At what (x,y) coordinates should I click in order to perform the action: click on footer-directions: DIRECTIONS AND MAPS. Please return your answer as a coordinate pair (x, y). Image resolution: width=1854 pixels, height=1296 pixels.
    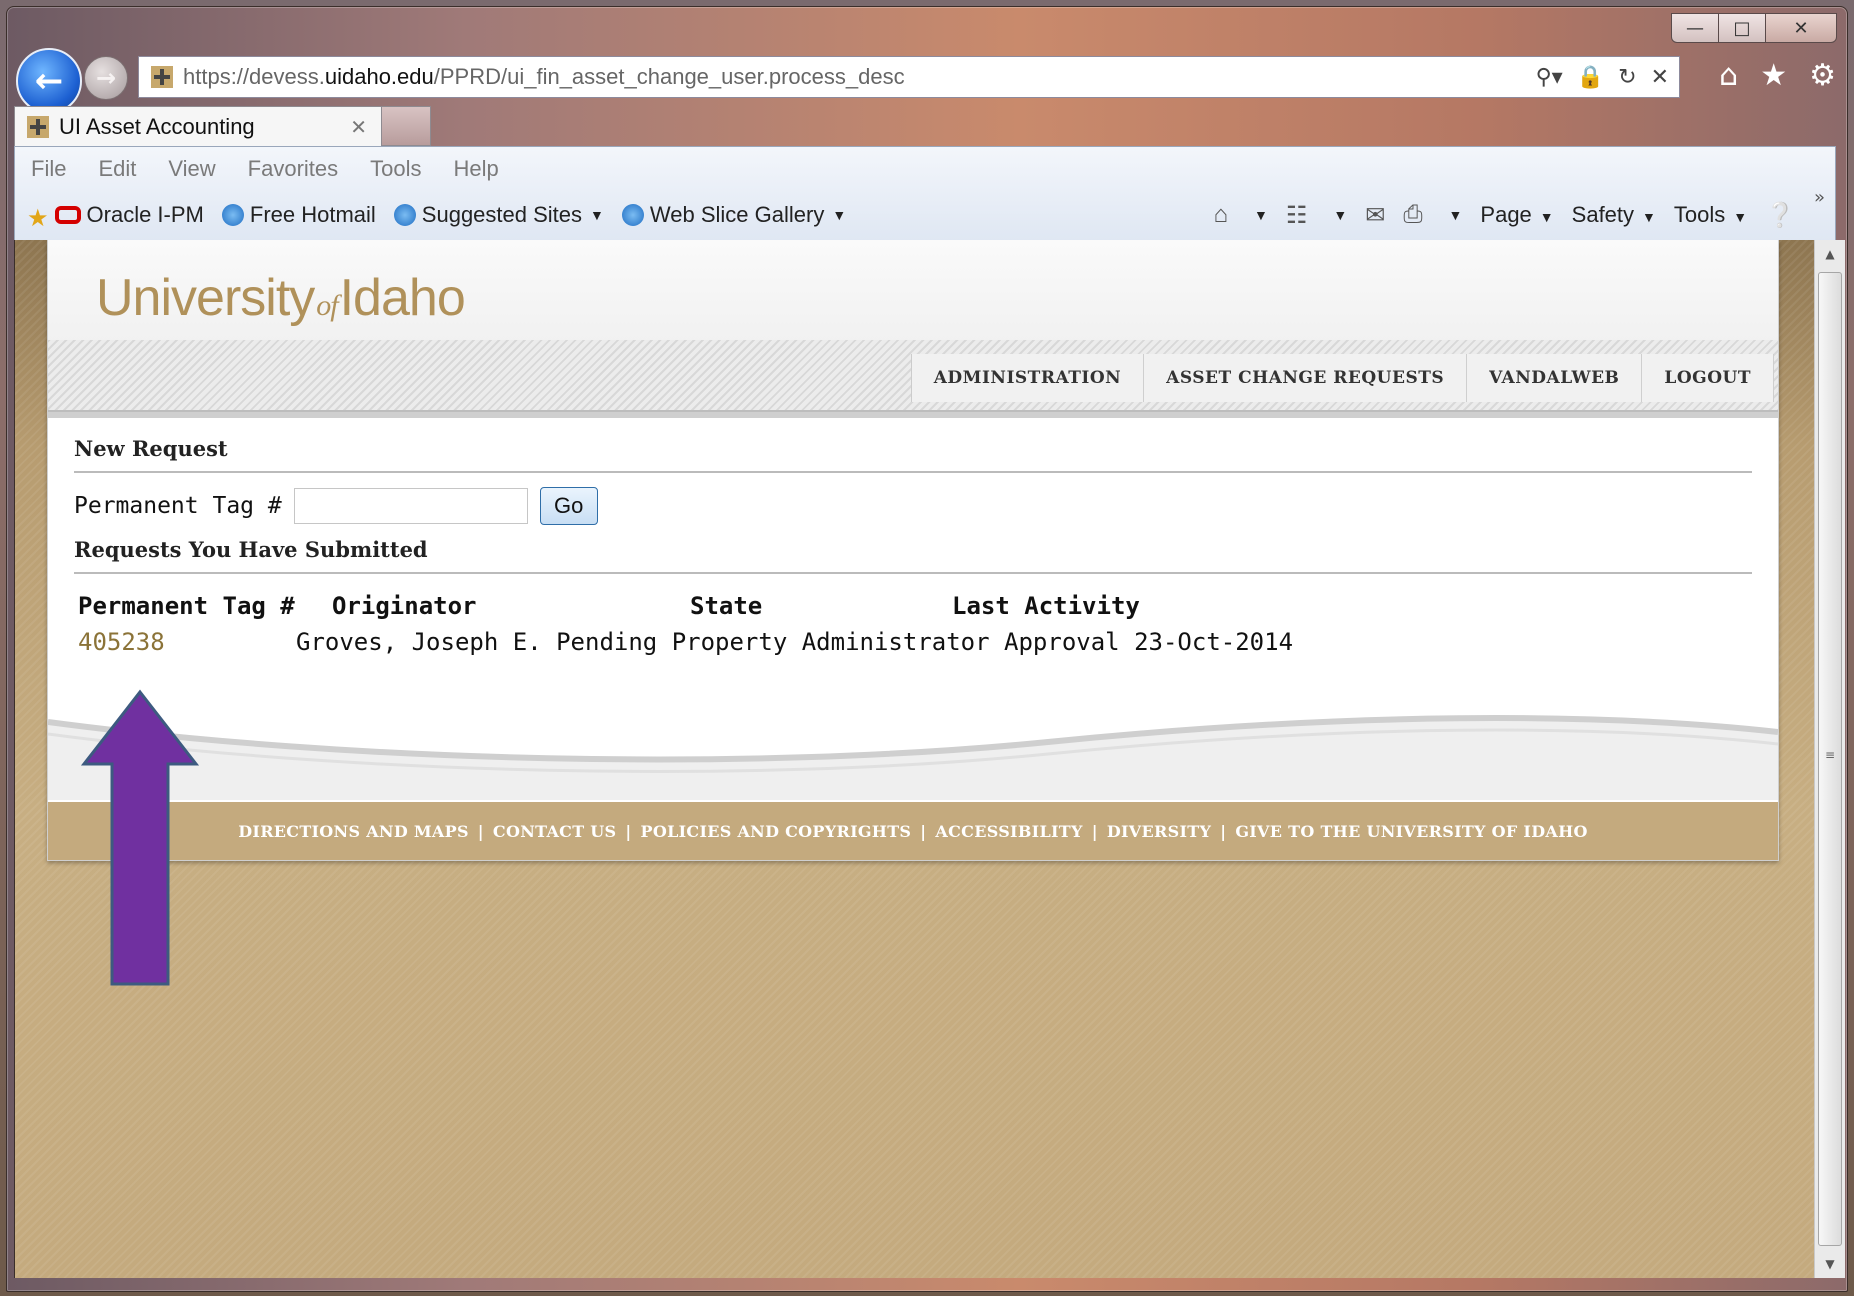
    Looking at the image, I should click on (353, 831).